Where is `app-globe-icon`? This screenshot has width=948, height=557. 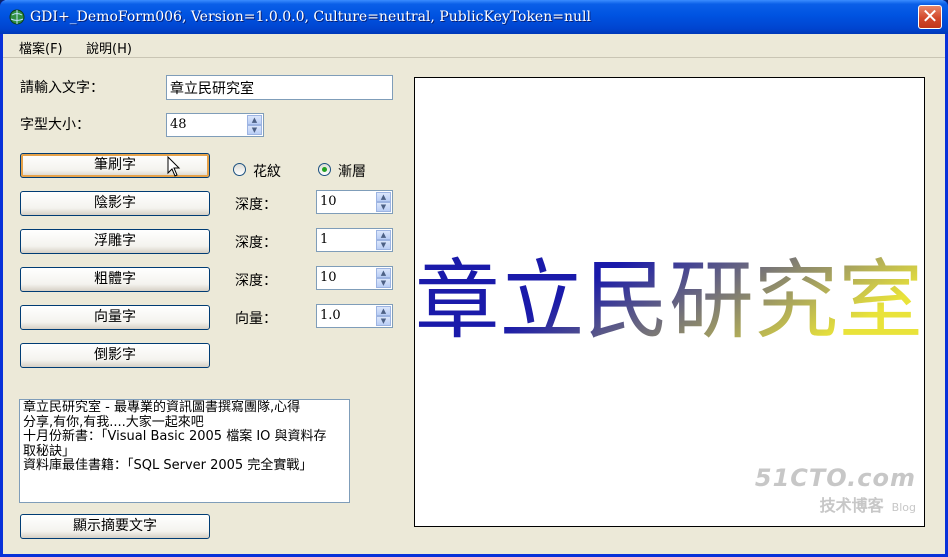 app-globe-icon is located at coordinates (17, 17).